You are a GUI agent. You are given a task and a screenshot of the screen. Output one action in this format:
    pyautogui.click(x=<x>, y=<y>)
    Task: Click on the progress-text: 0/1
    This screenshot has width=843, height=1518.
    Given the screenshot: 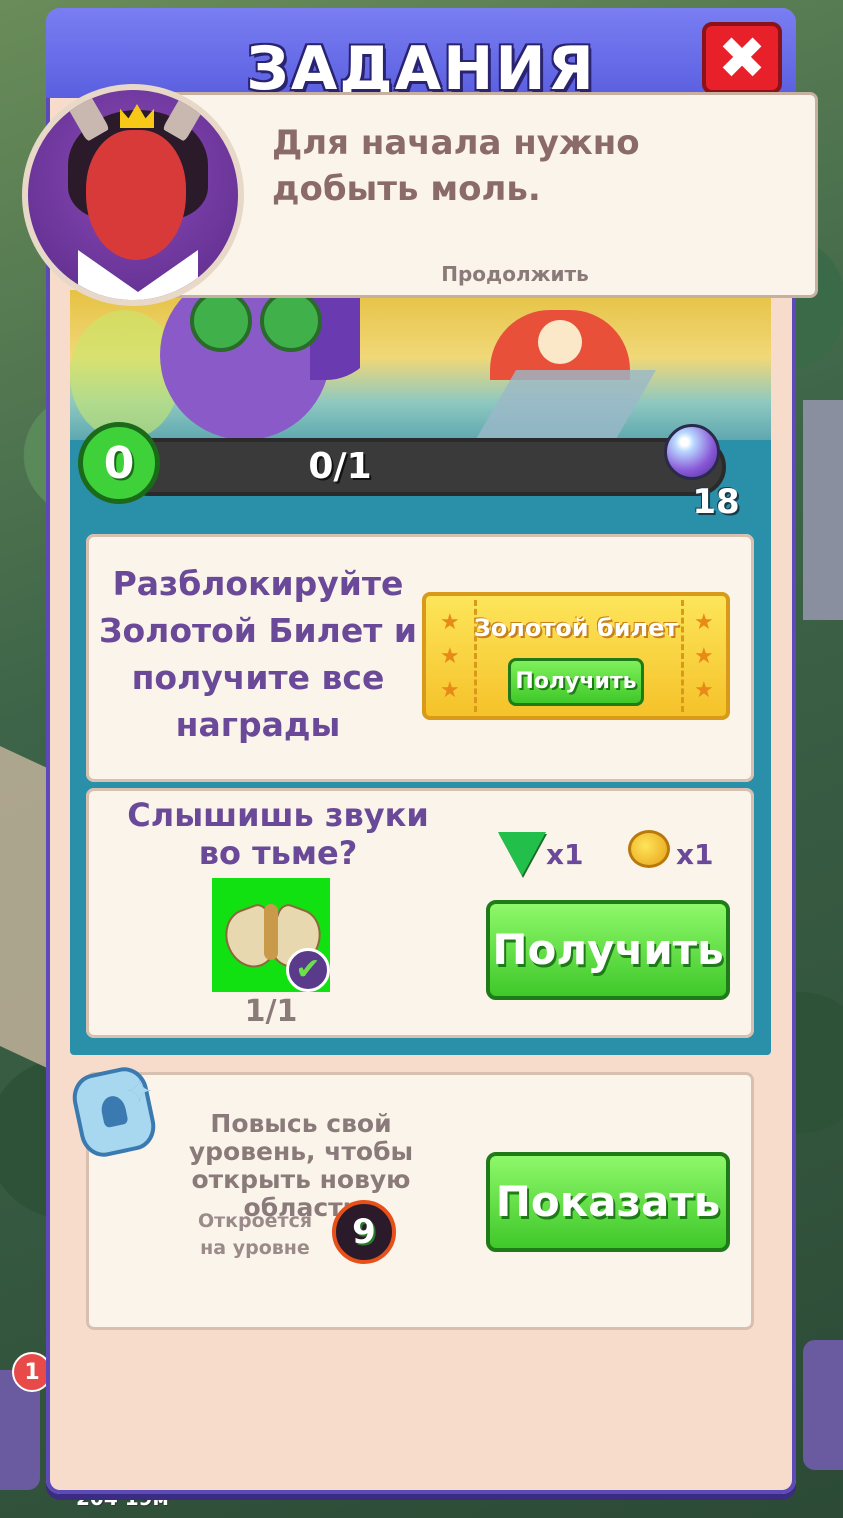 What is the action you would take?
    pyautogui.click(x=340, y=466)
    